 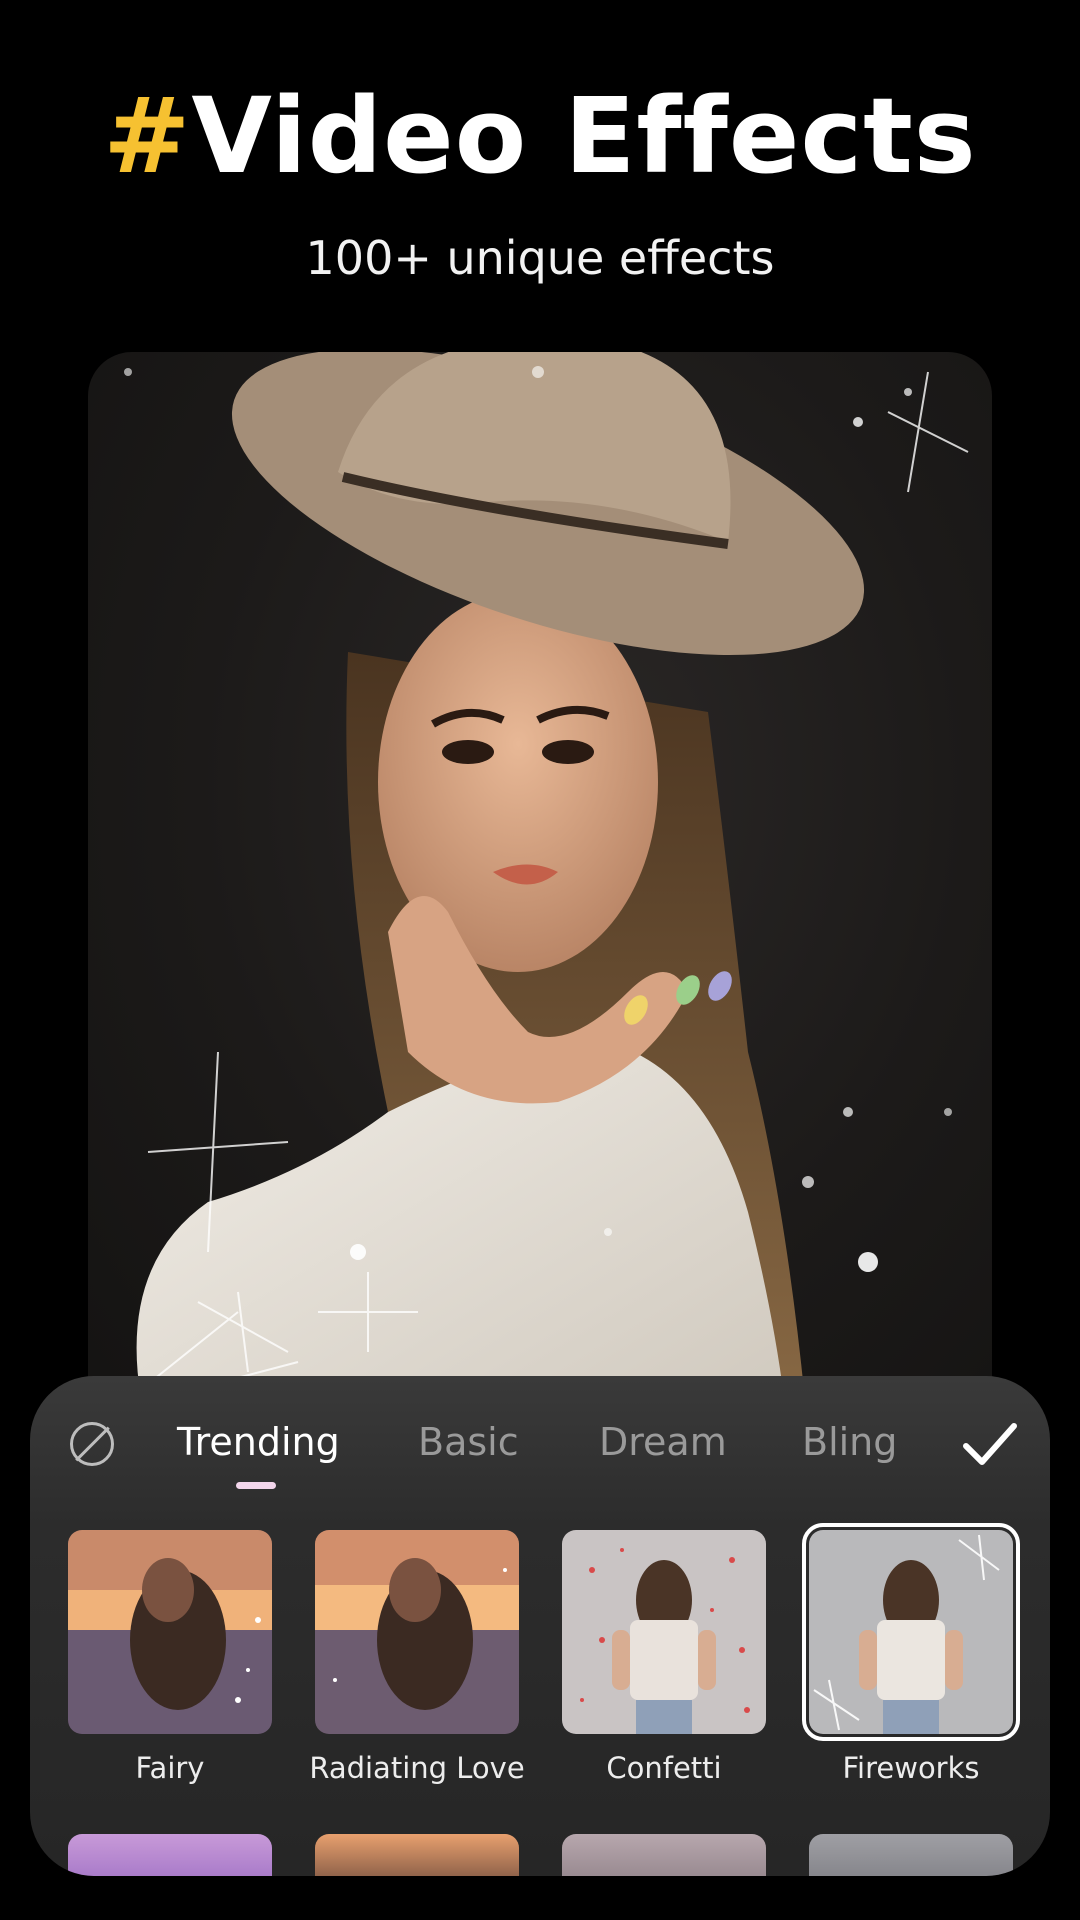 I want to click on fireworks-thumbnail, so click(x=911, y=1632).